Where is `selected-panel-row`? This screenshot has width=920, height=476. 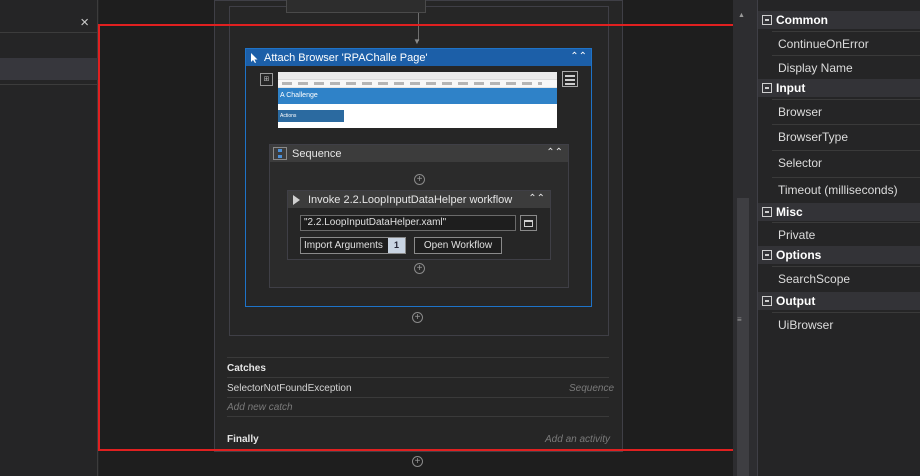
selected-panel-row is located at coordinates (49, 69).